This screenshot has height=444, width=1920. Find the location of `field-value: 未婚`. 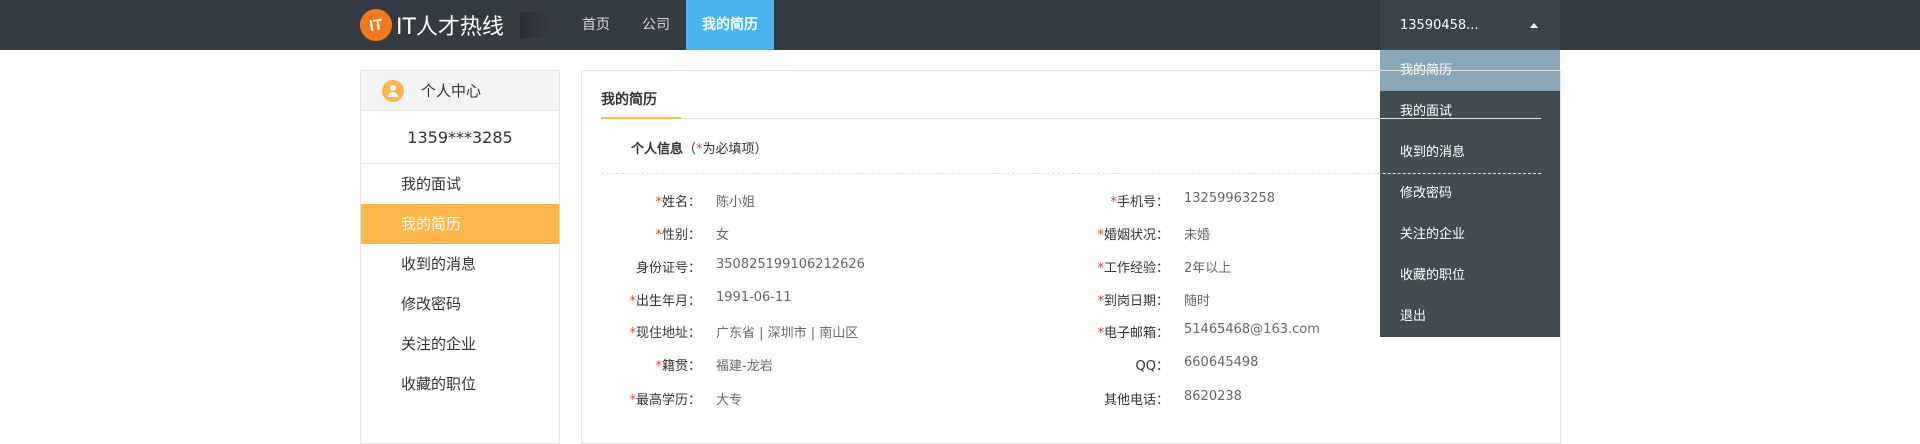

field-value: 未婚 is located at coordinates (1197, 235).